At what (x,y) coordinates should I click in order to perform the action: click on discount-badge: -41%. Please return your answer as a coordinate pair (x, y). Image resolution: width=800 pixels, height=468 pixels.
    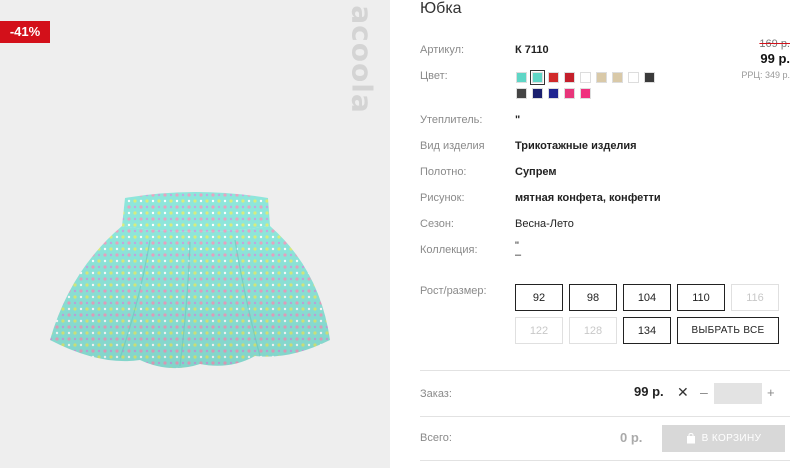
    Looking at the image, I should click on (25, 32).